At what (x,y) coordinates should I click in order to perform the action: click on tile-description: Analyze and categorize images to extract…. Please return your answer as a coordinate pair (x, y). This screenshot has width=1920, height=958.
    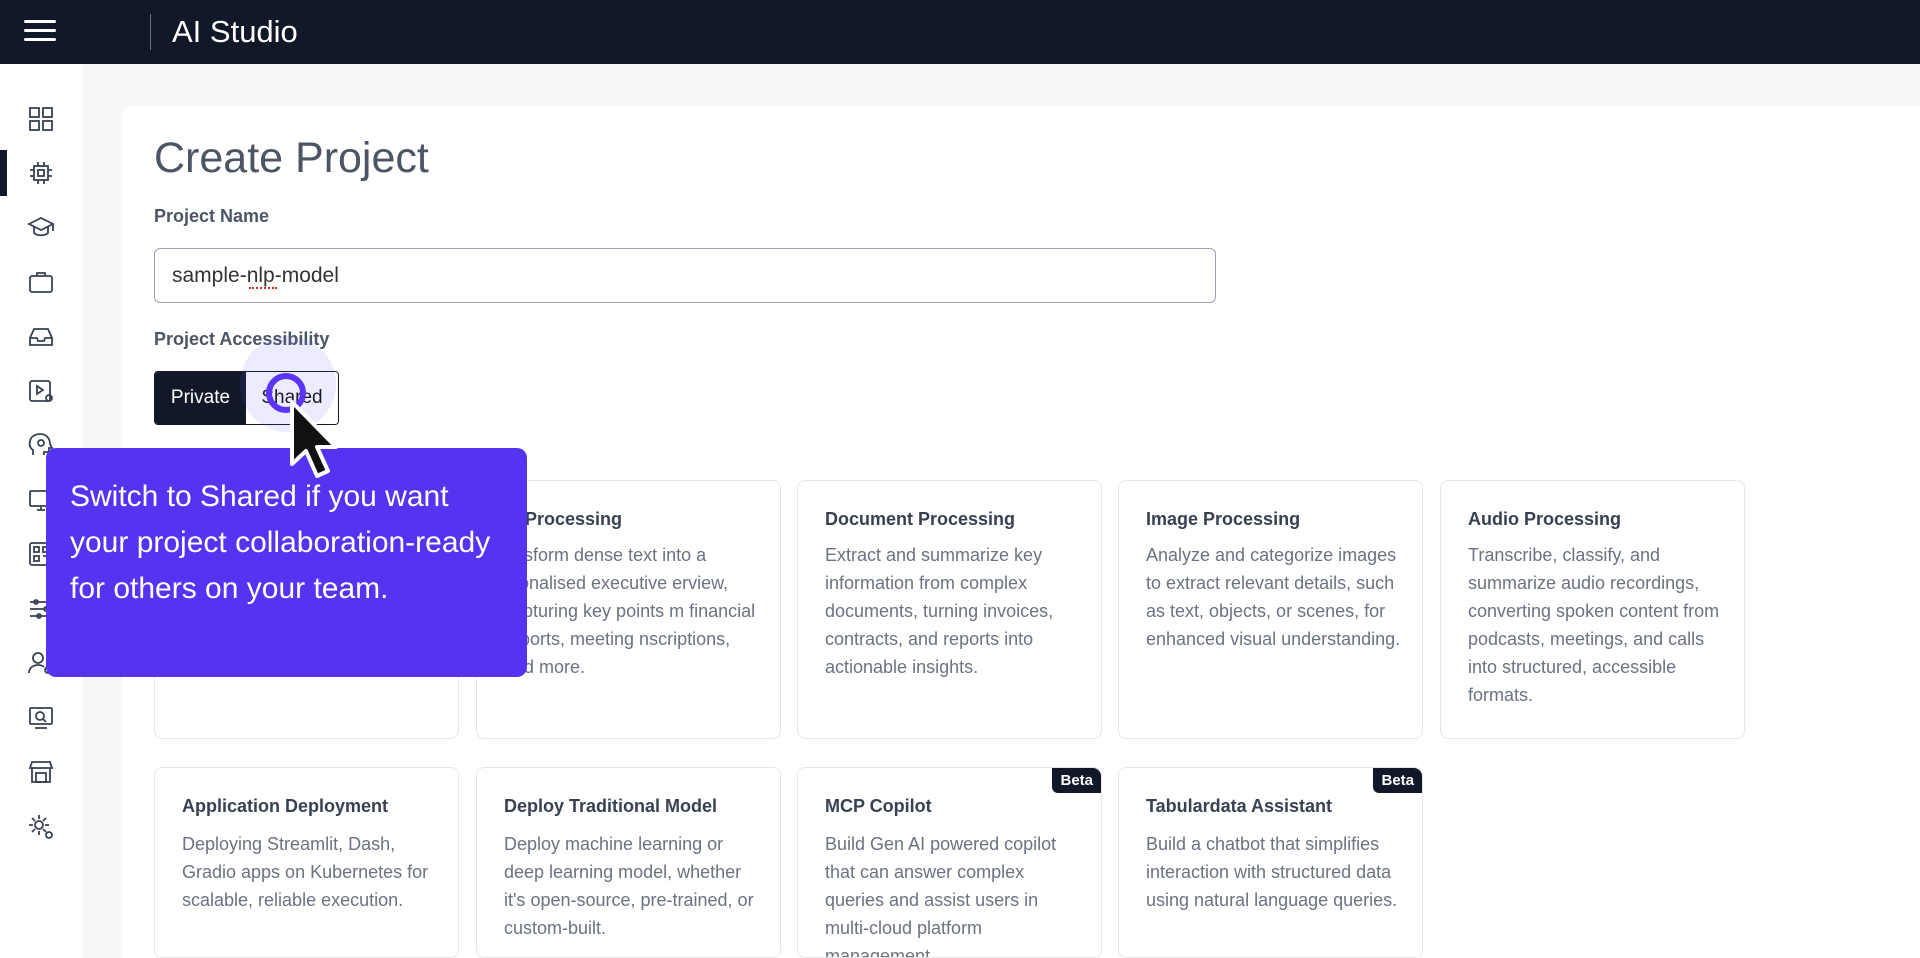
    Looking at the image, I should click on (1273, 597).